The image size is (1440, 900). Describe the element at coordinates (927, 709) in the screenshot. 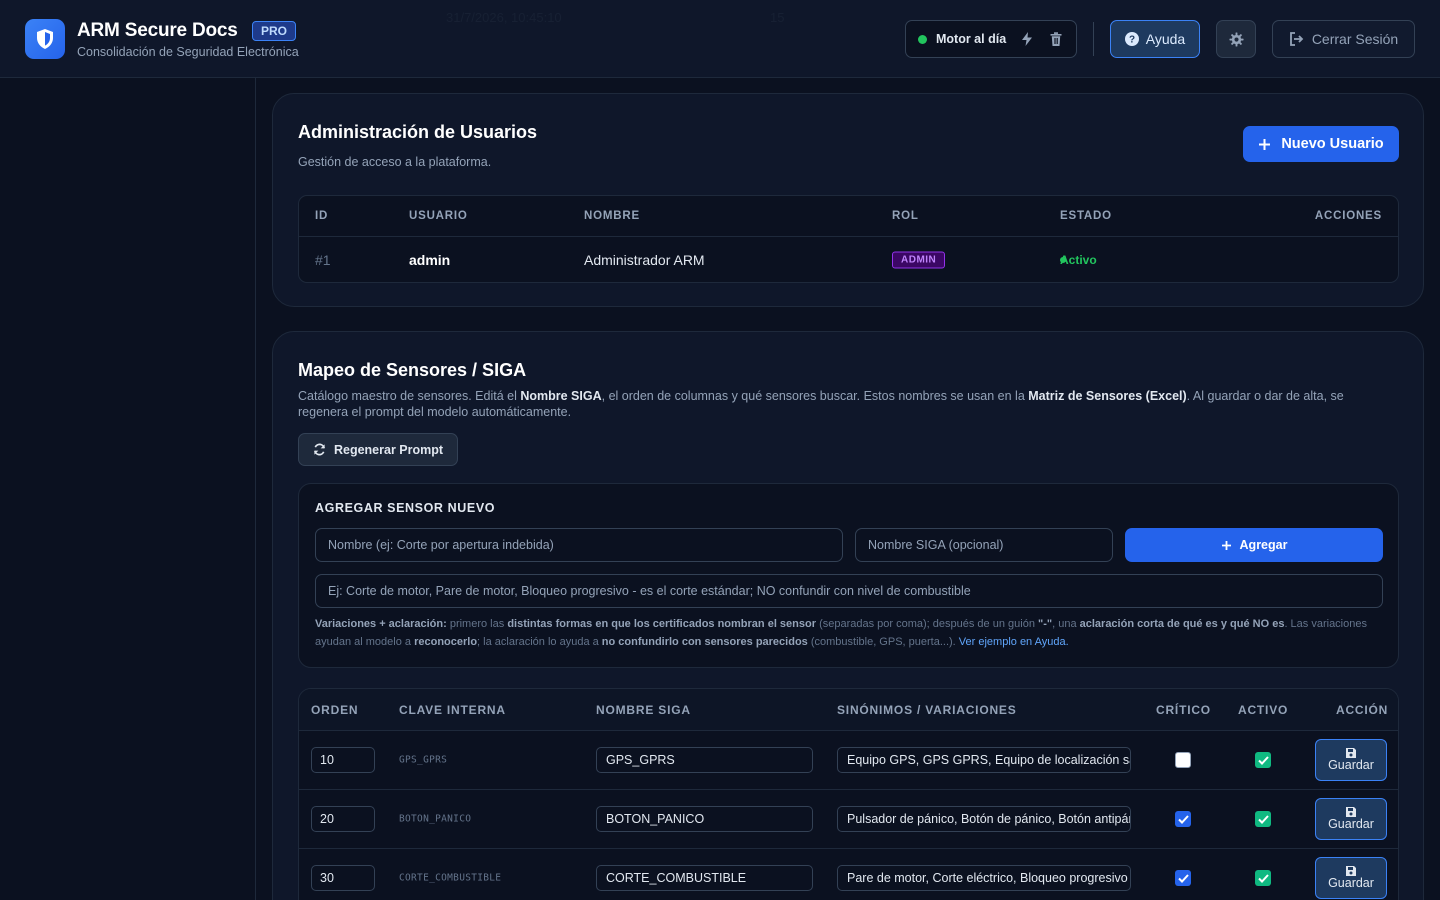

I see `col-sinonimos: SINÓNIMOS / VARIACIONES` at that location.